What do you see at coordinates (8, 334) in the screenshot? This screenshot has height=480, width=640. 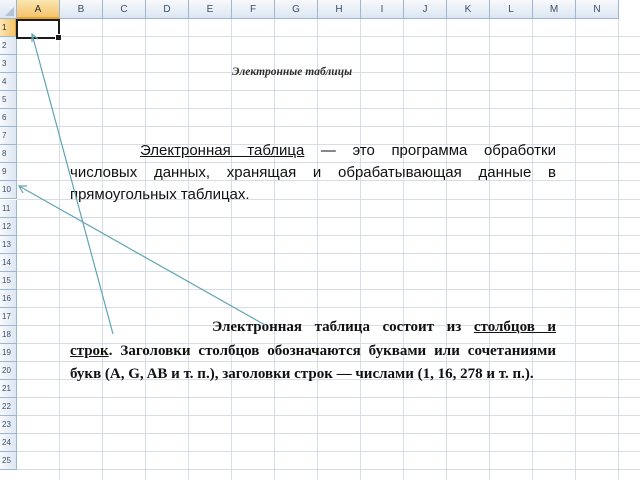 I see `row-header-18: 18` at bounding box center [8, 334].